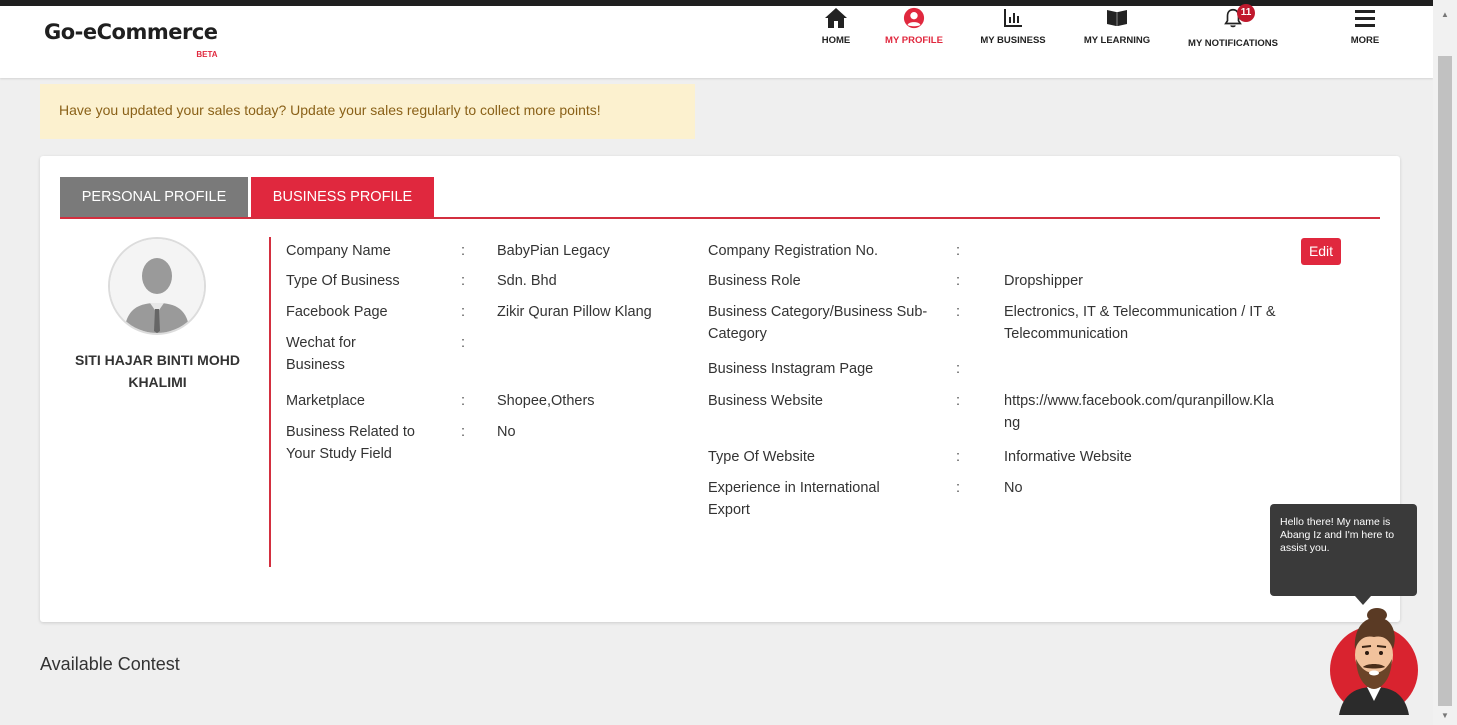  What do you see at coordinates (836, 40) in the screenshot?
I see `nav-home-label: HOME` at bounding box center [836, 40].